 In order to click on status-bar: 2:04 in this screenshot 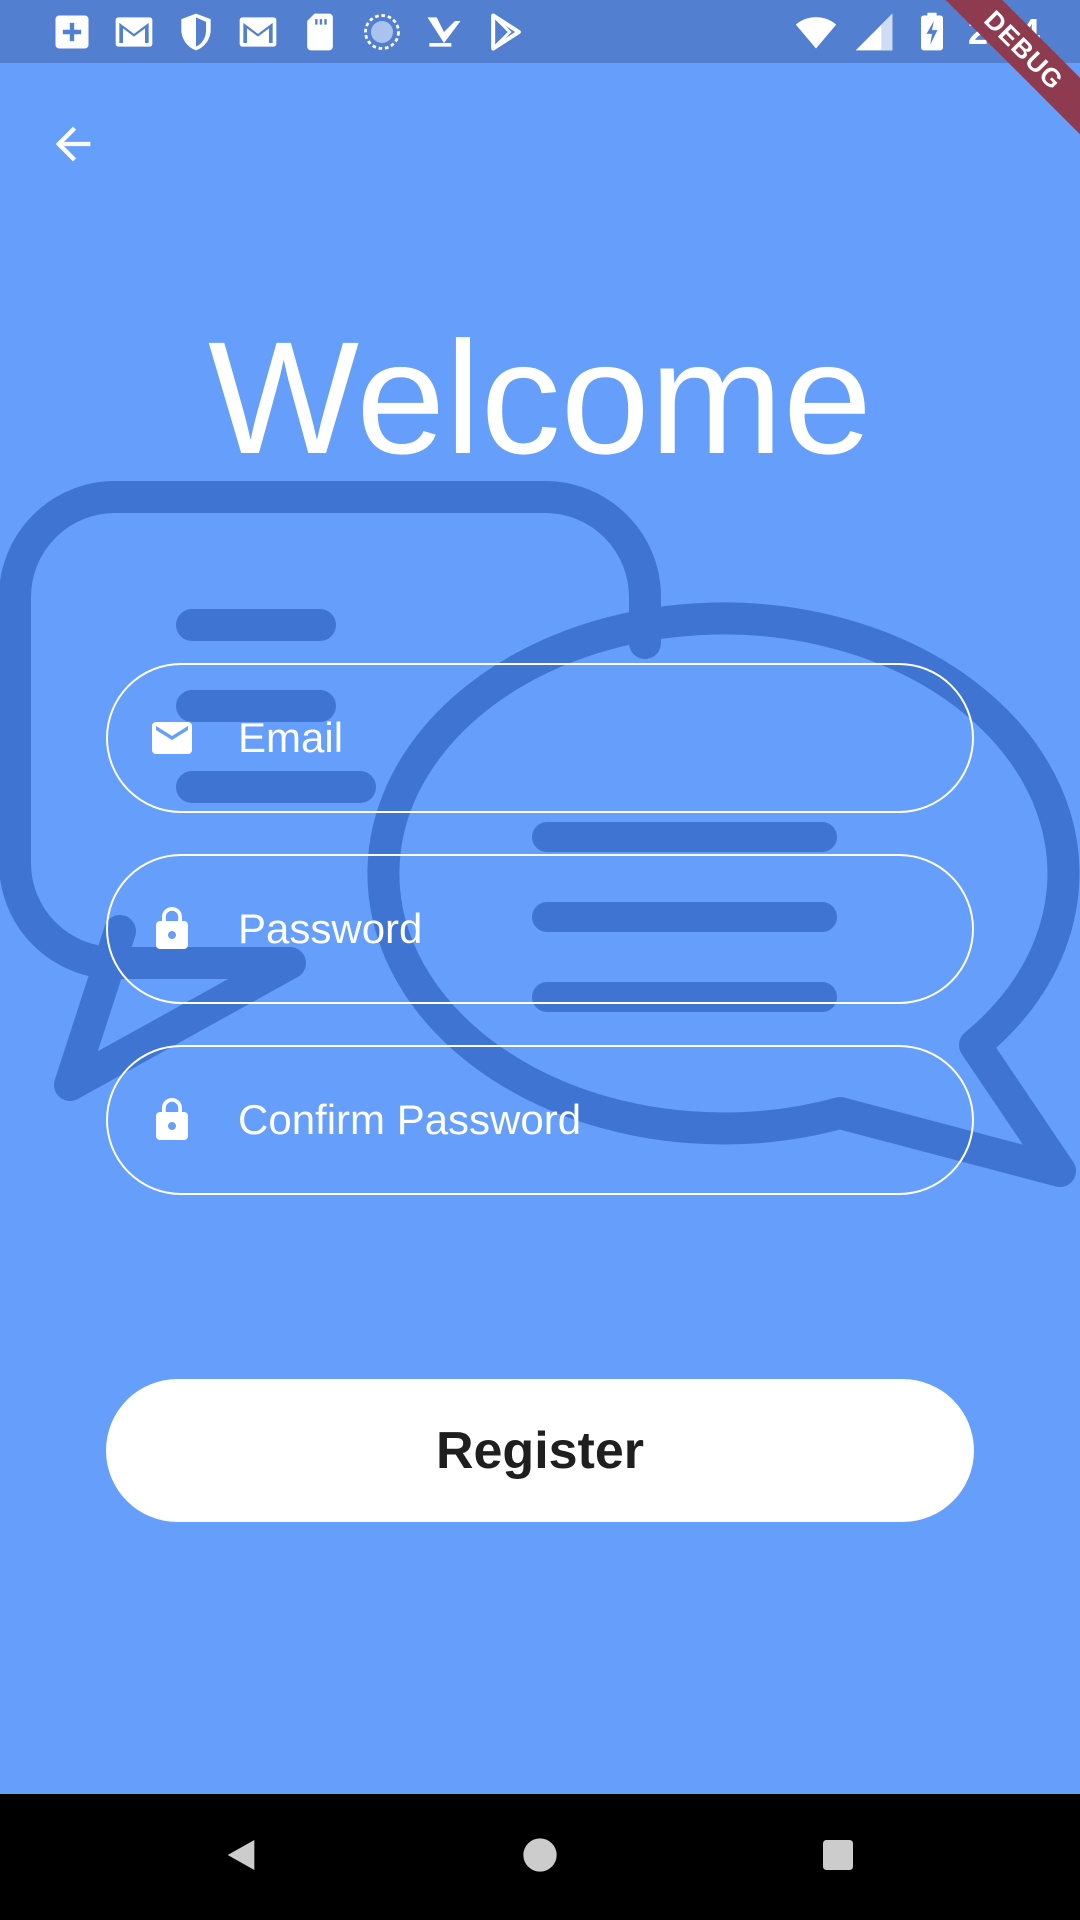, I will do `click(540, 31)`.